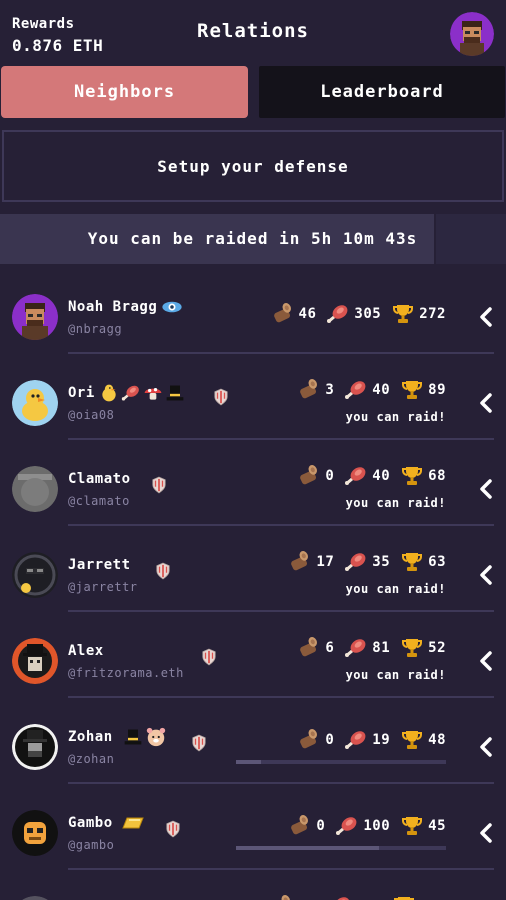  What do you see at coordinates (156, 737) in the screenshot?
I see `hamster-badge-icon` at bounding box center [156, 737].